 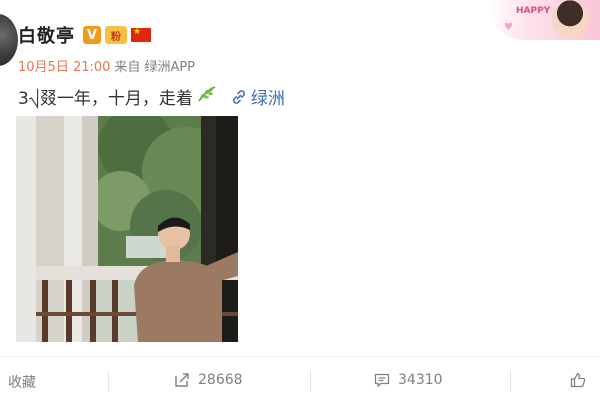 I want to click on promo-banner: HAPPY ♥, so click(x=543, y=20).